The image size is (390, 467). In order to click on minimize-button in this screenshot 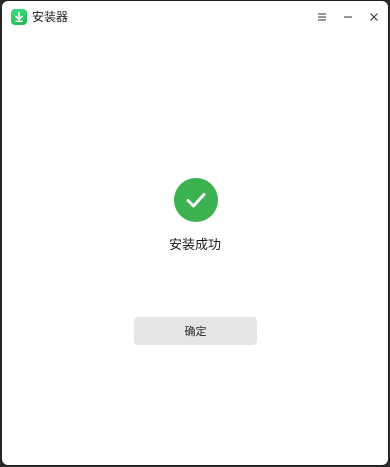, I will do `click(348, 17)`.